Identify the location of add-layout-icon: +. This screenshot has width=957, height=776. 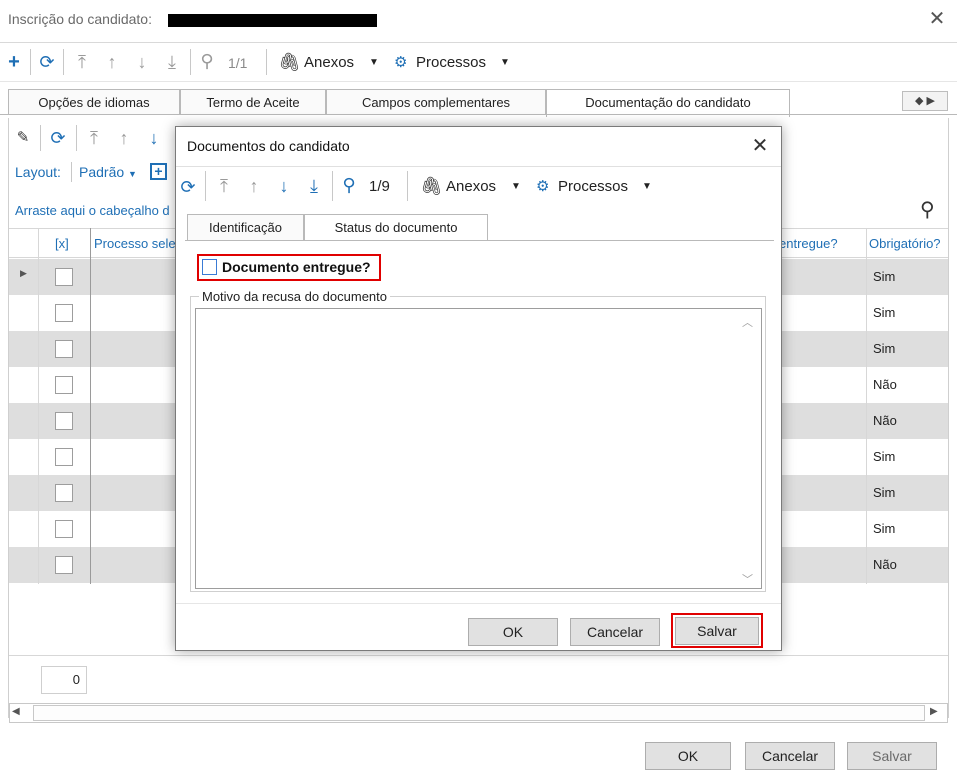
(158, 171).